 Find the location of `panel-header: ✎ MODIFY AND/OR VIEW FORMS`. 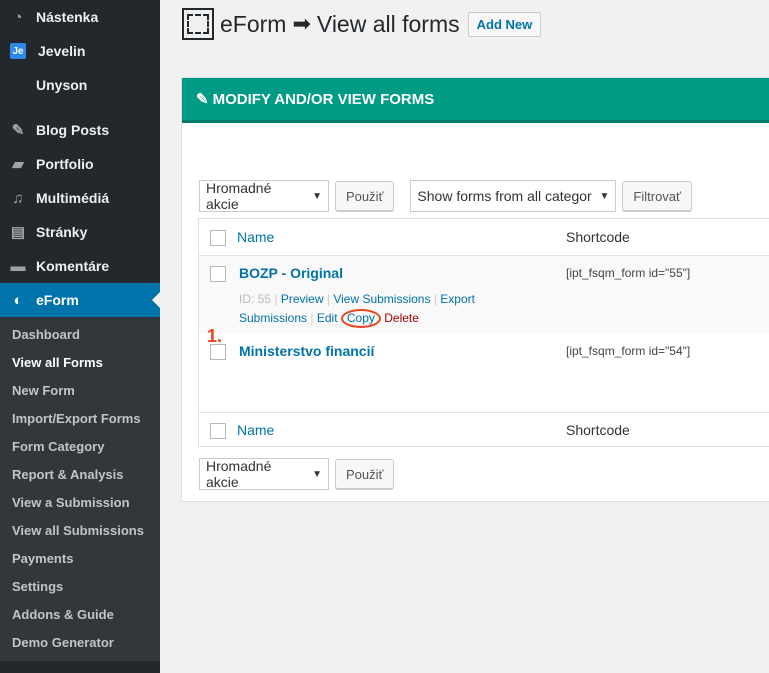

panel-header: ✎ MODIFY AND/OR VIEW FORMS is located at coordinates (475, 100).